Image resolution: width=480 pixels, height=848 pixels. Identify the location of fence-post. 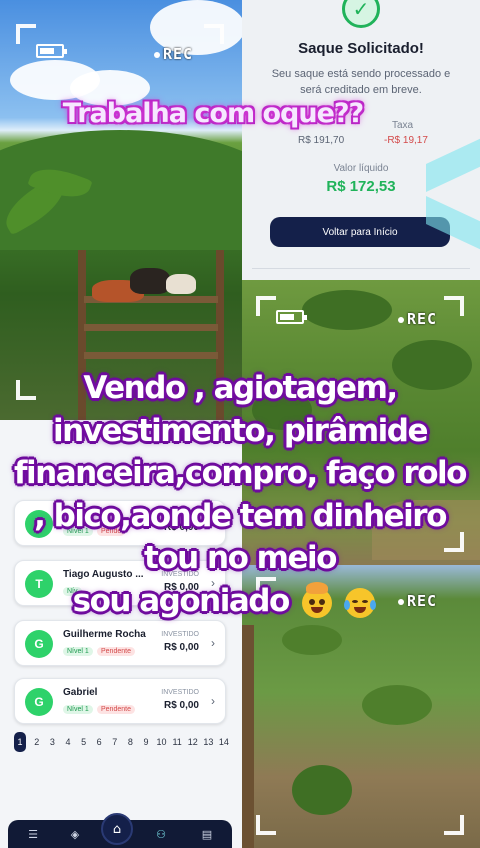
(248, 736).